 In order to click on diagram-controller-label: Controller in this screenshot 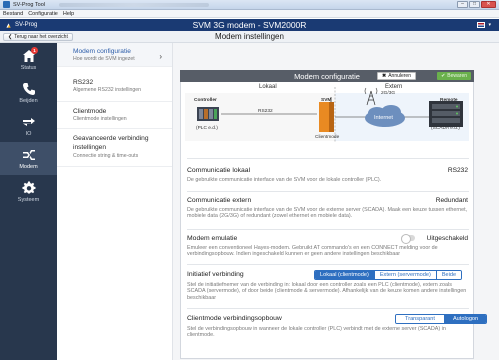, I will do `click(205, 100)`.